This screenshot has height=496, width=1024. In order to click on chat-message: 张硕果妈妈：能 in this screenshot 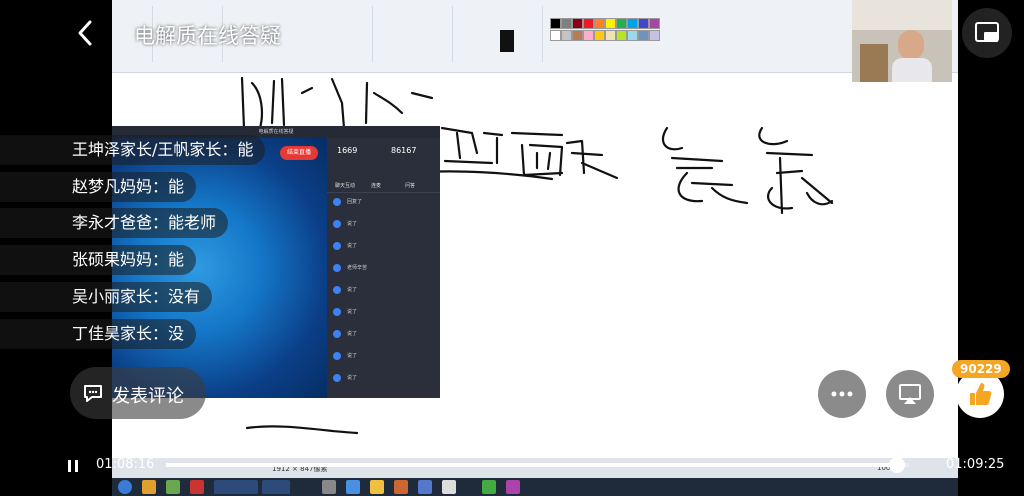, I will do `click(98, 260)`.